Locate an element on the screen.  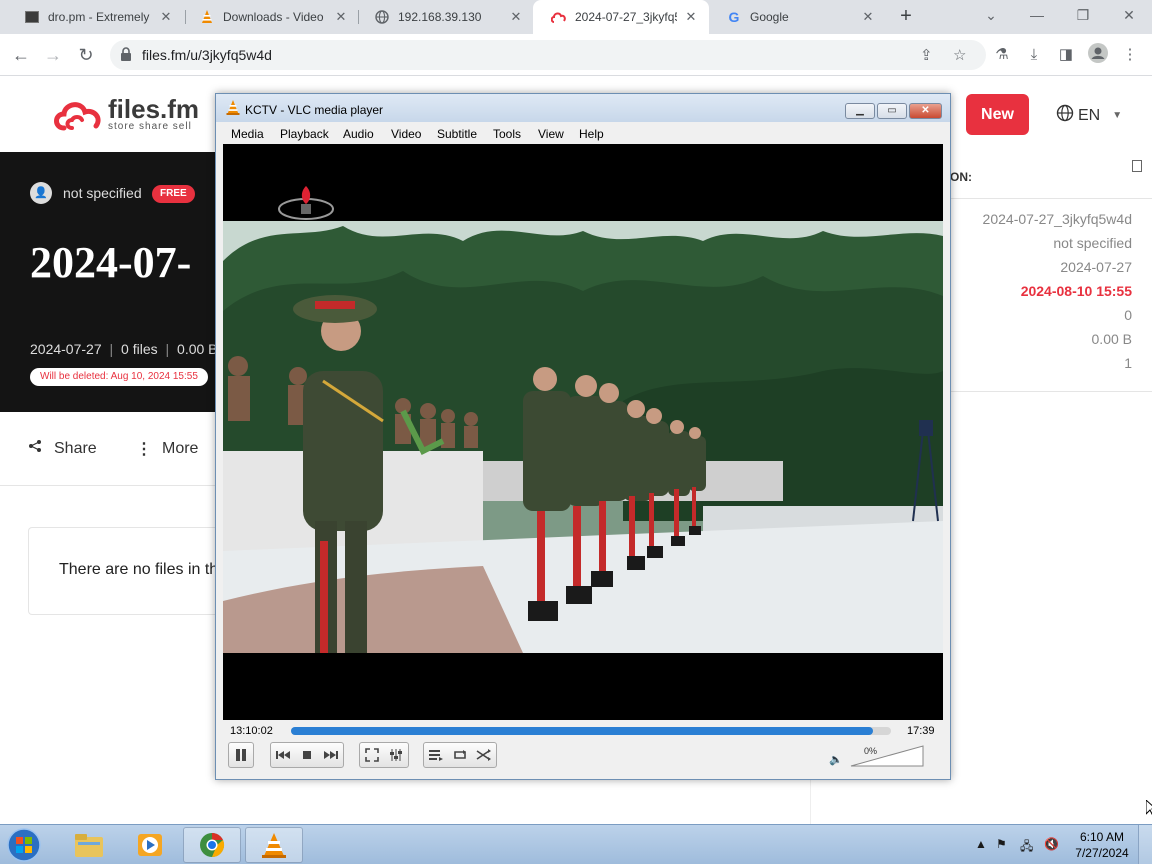
menu-subtitle: Subtitle is located at coordinates (457, 134).